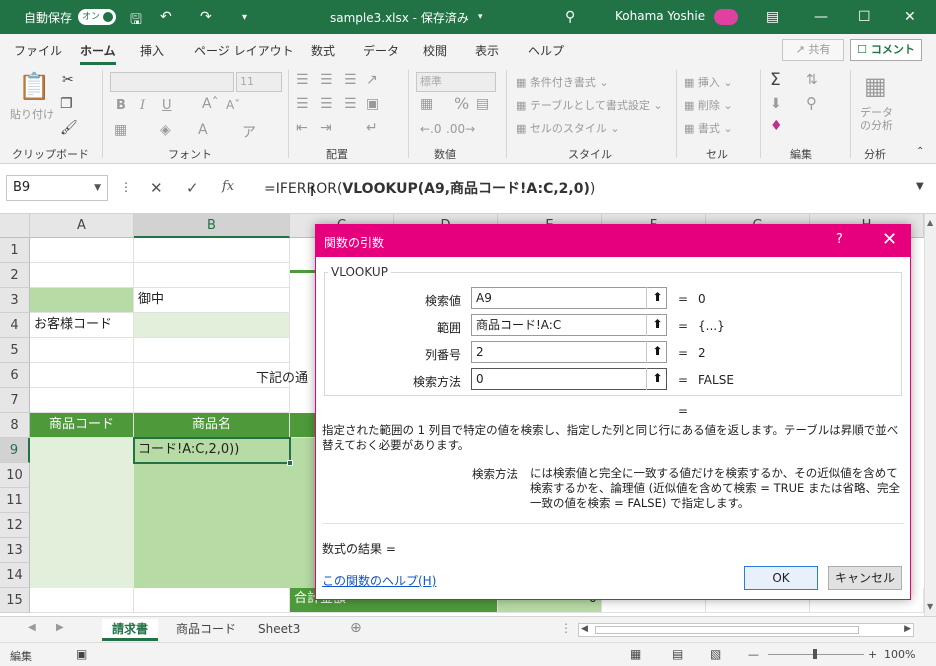 This screenshot has height=666, width=936. I want to click on name-box-chevron-down-icon: ▼, so click(97, 188).